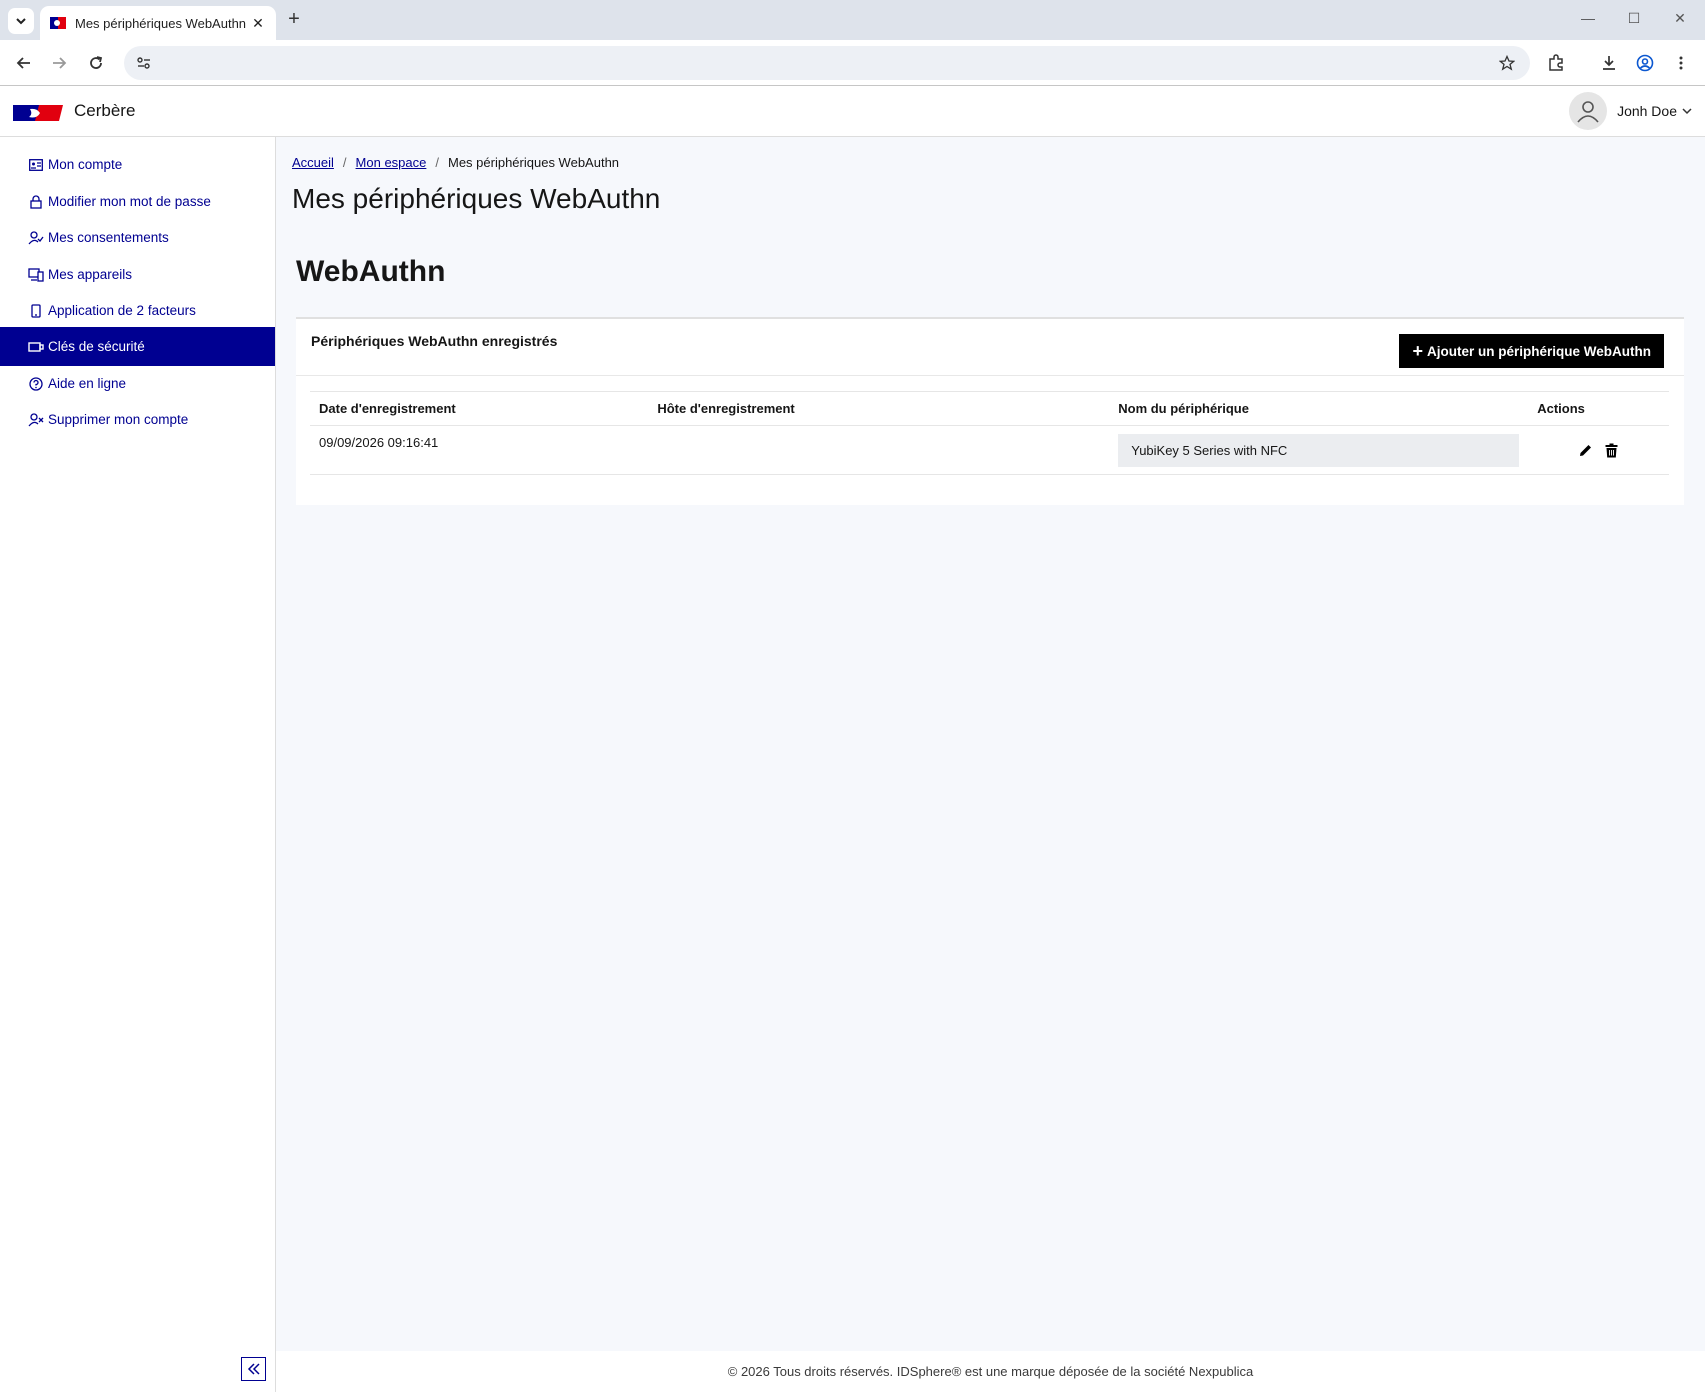  I want to click on user-menu: Jonh Doe, so click(1631, 111).